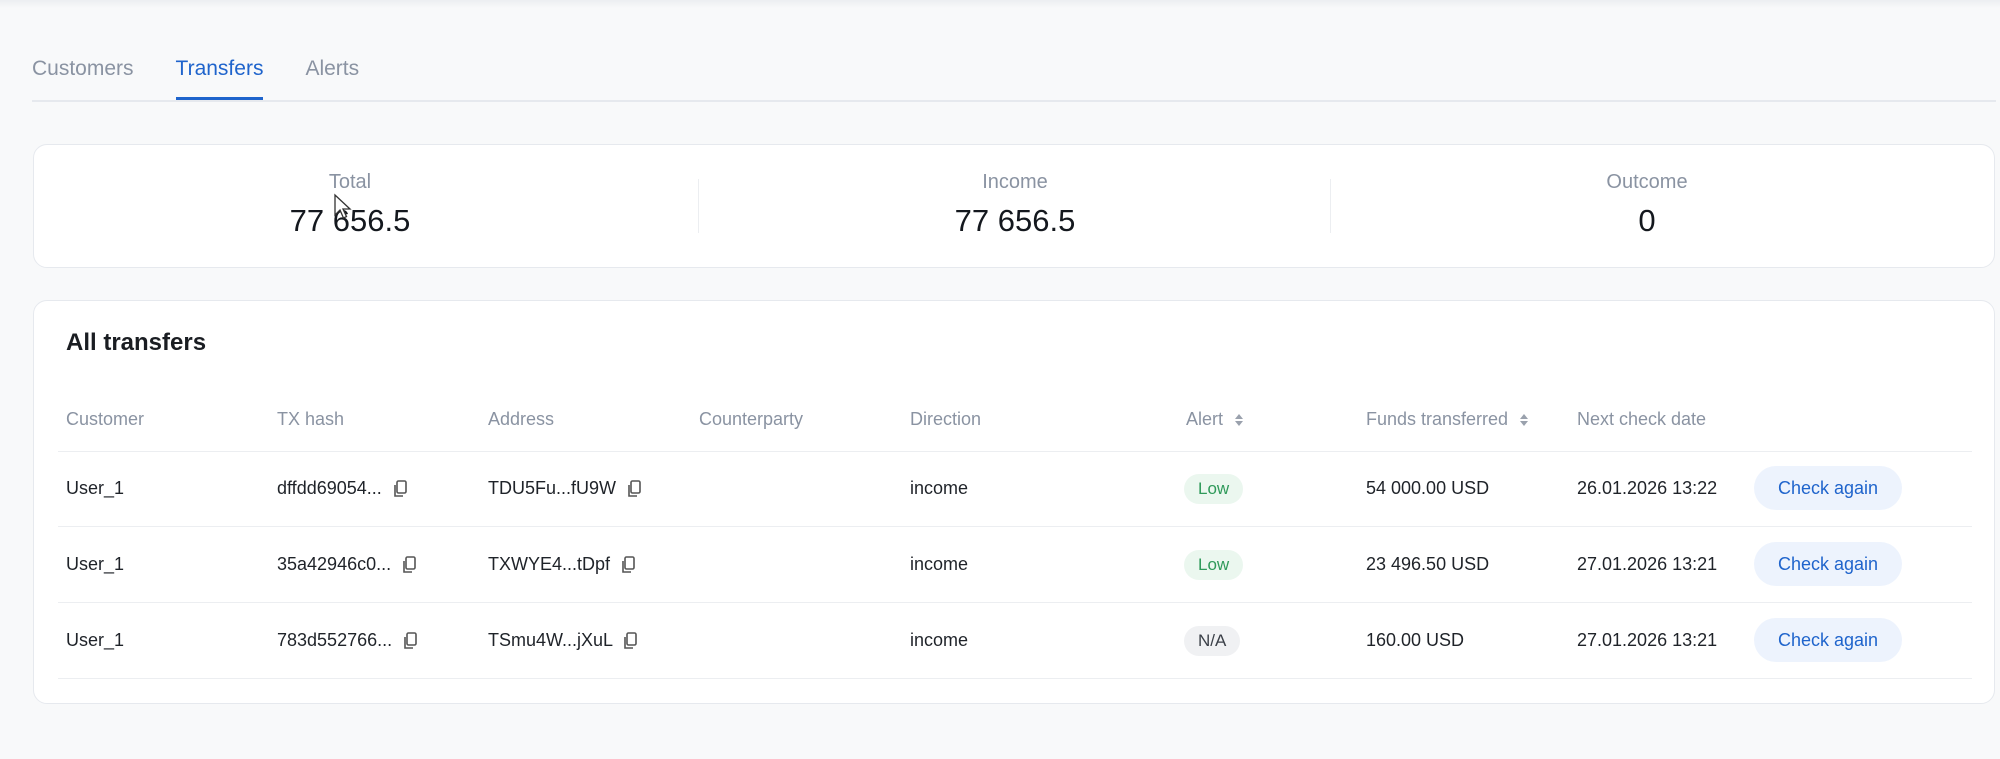 The width and height of the screenshot is (2000, 759). I want to click on tab-transfers: Transfers, so click(219, 75).